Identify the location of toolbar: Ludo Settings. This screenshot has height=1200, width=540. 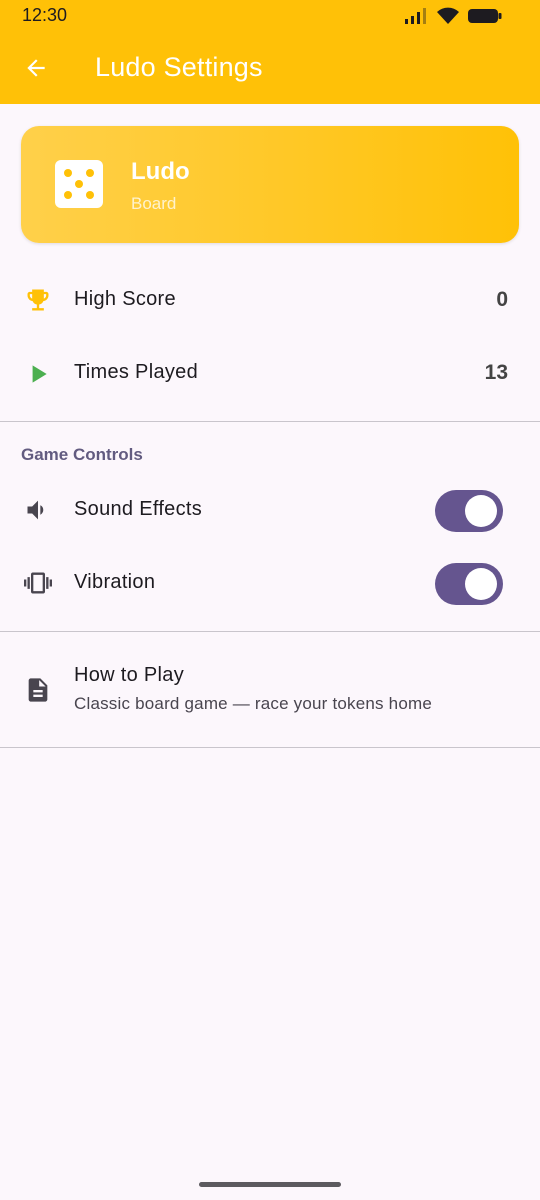
(270, 68).